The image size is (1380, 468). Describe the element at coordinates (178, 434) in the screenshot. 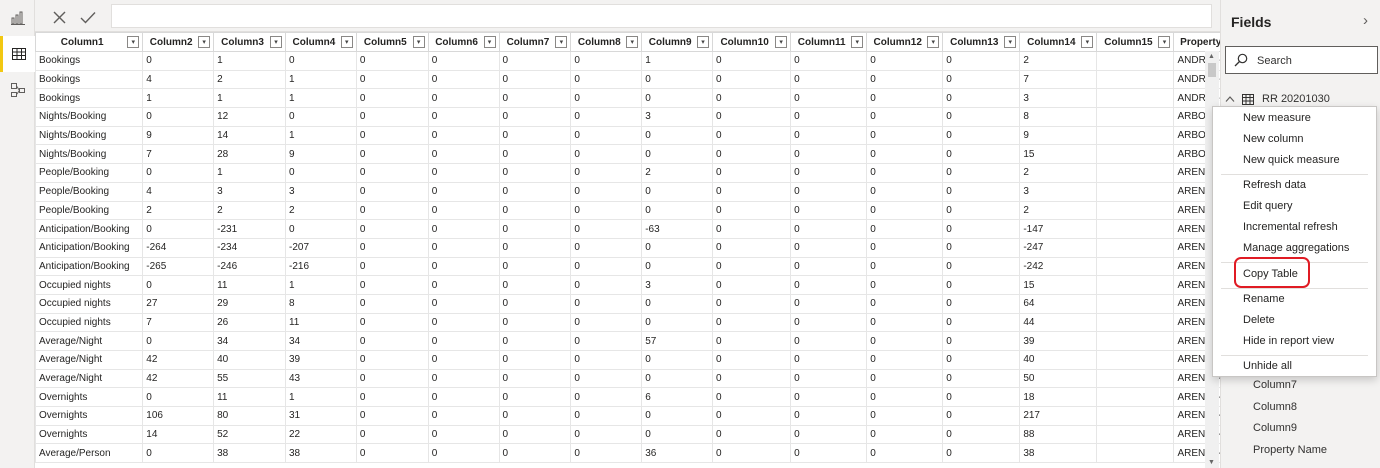

I see `table-cell: 14` at that location.